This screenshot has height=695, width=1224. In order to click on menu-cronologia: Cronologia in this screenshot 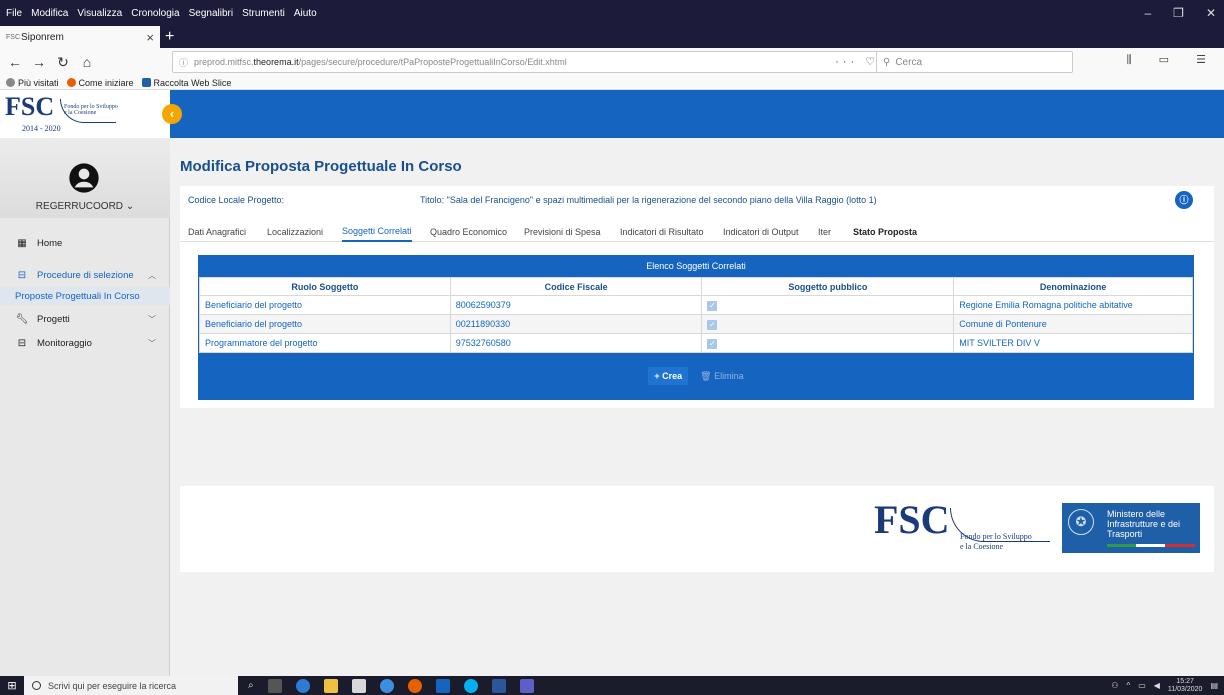, I will do `click(155, 13)`.